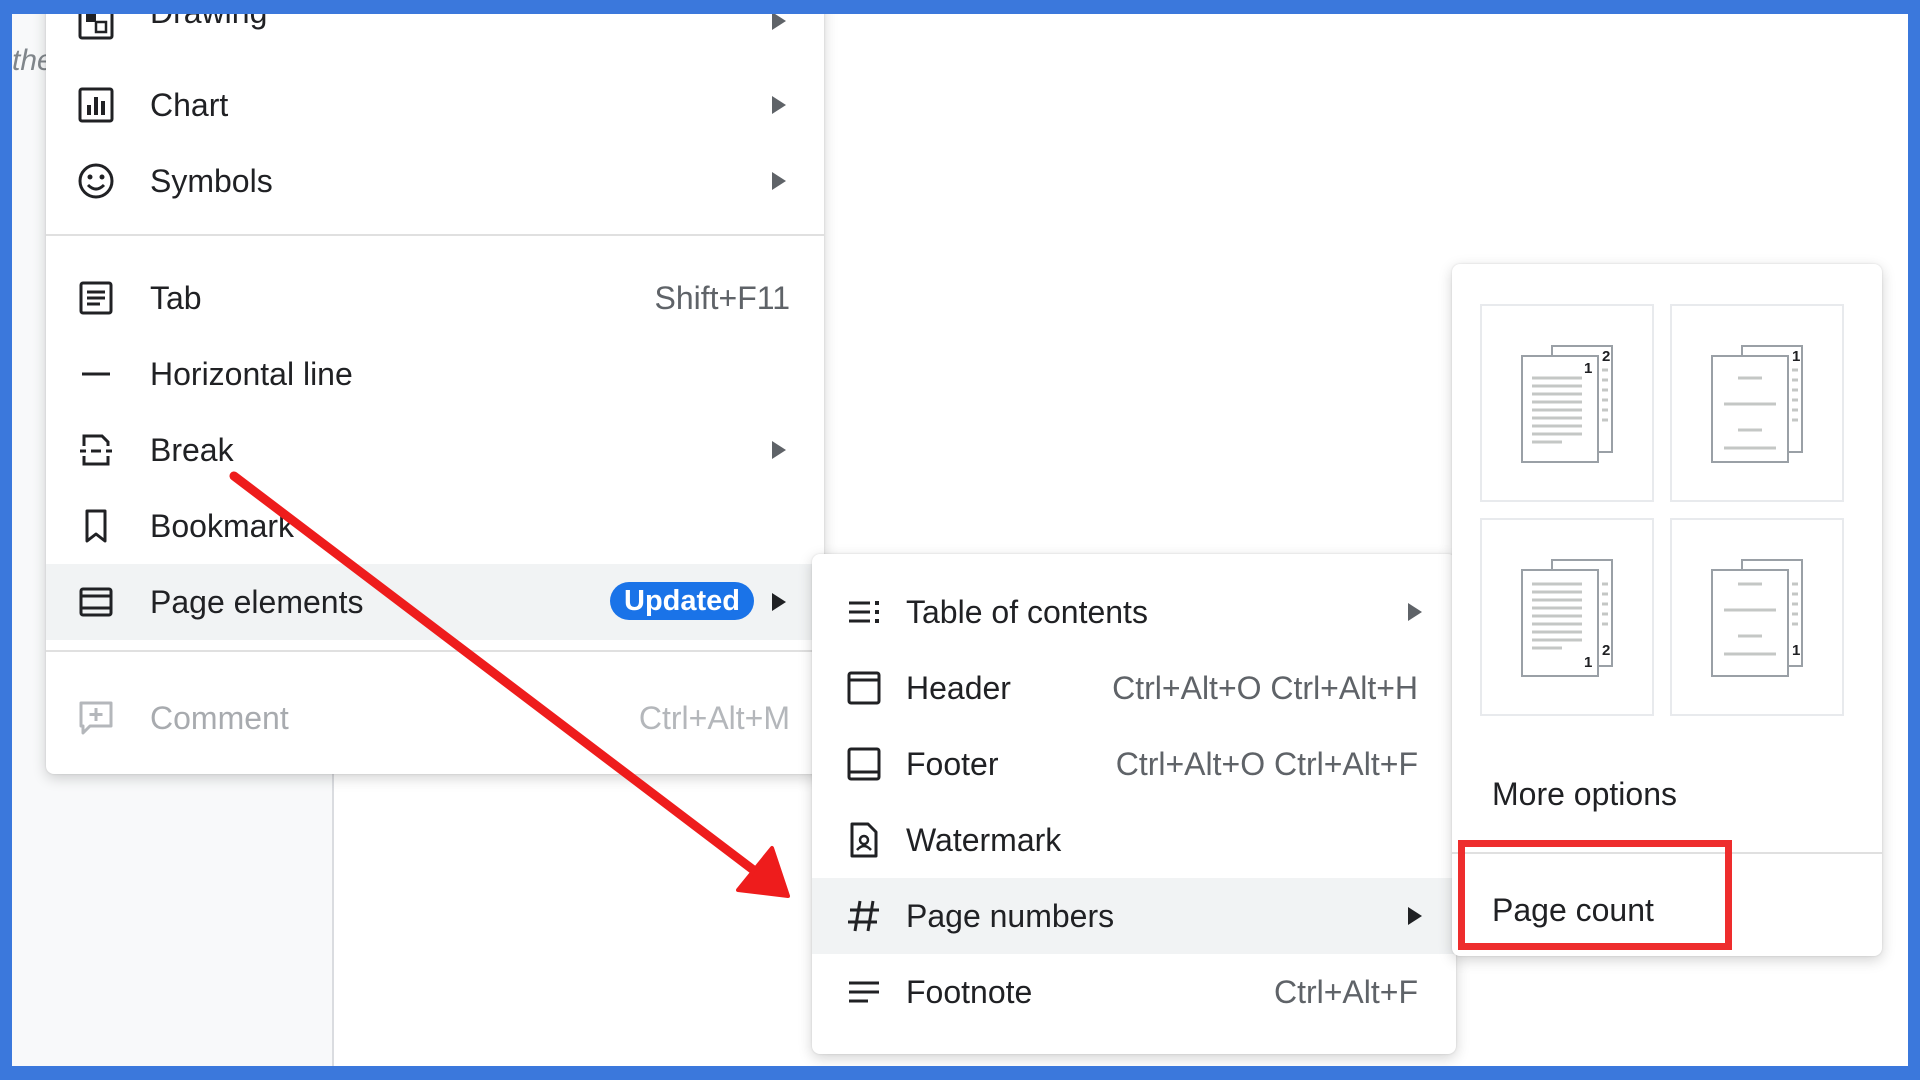 Image resolution: width=1920 pixels, height=1080 pixels. I want to click on shortcut-text: Shift+F11, so click(722, 297).